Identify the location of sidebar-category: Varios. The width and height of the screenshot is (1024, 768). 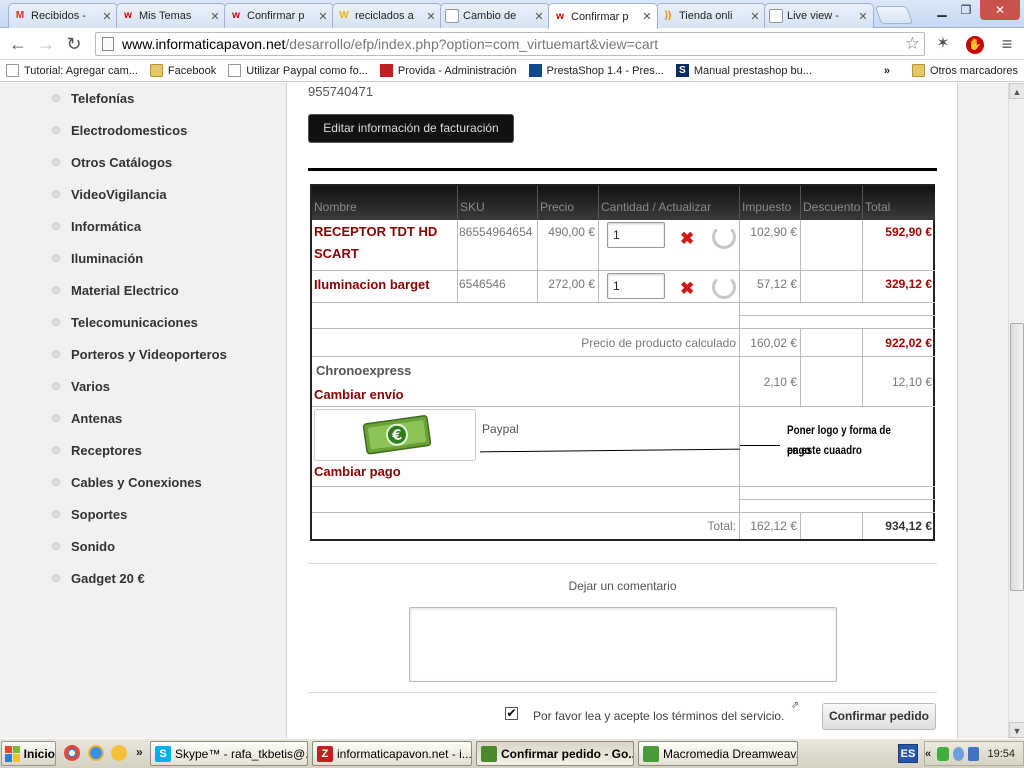
(81, 386).